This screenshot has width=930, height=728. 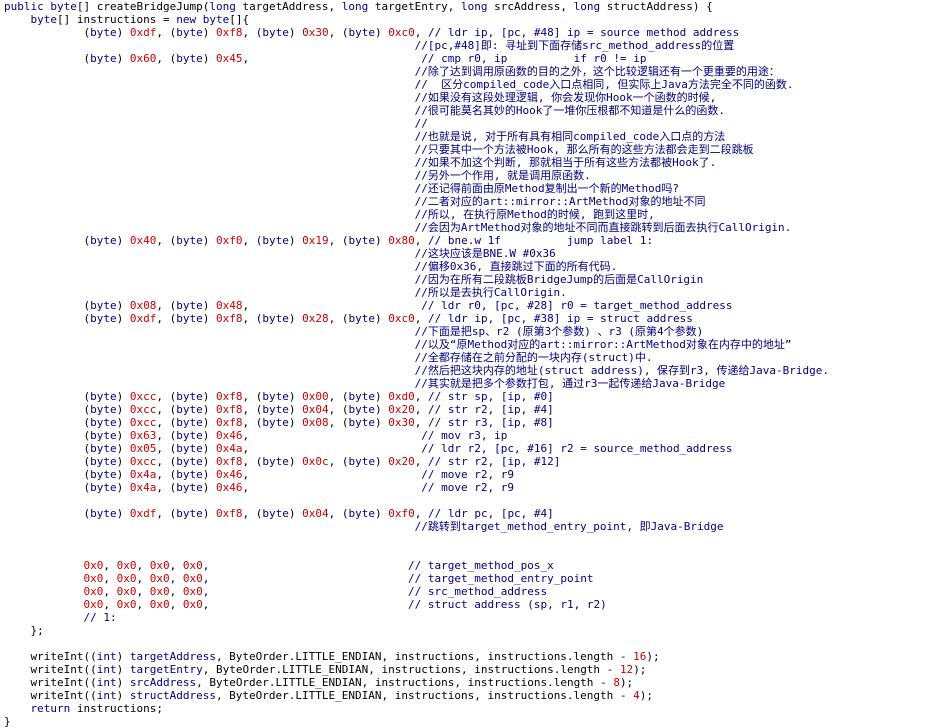 What do you see at coordinates (315, 318) in the screenshot?
I see `code-number: 0x28` at bounding box center [315, 318].